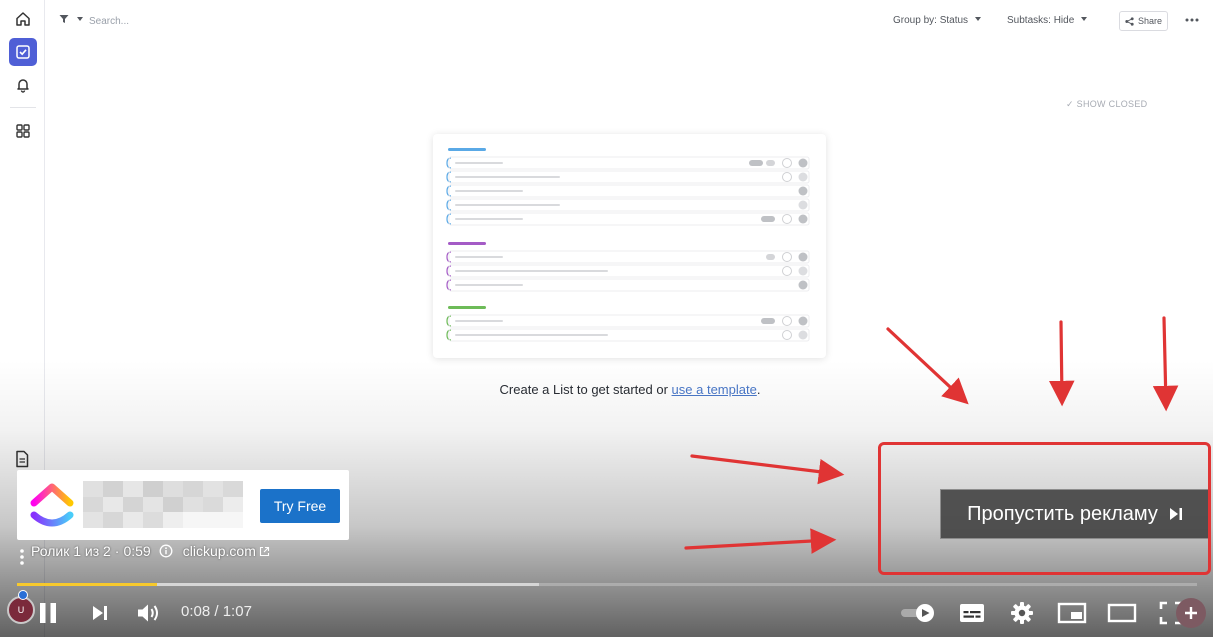  What do you see at coordinates (71, 551) in the screenshot?
I see `ad-position: Ролик 1 из 2` at bounding box center [71, 551].